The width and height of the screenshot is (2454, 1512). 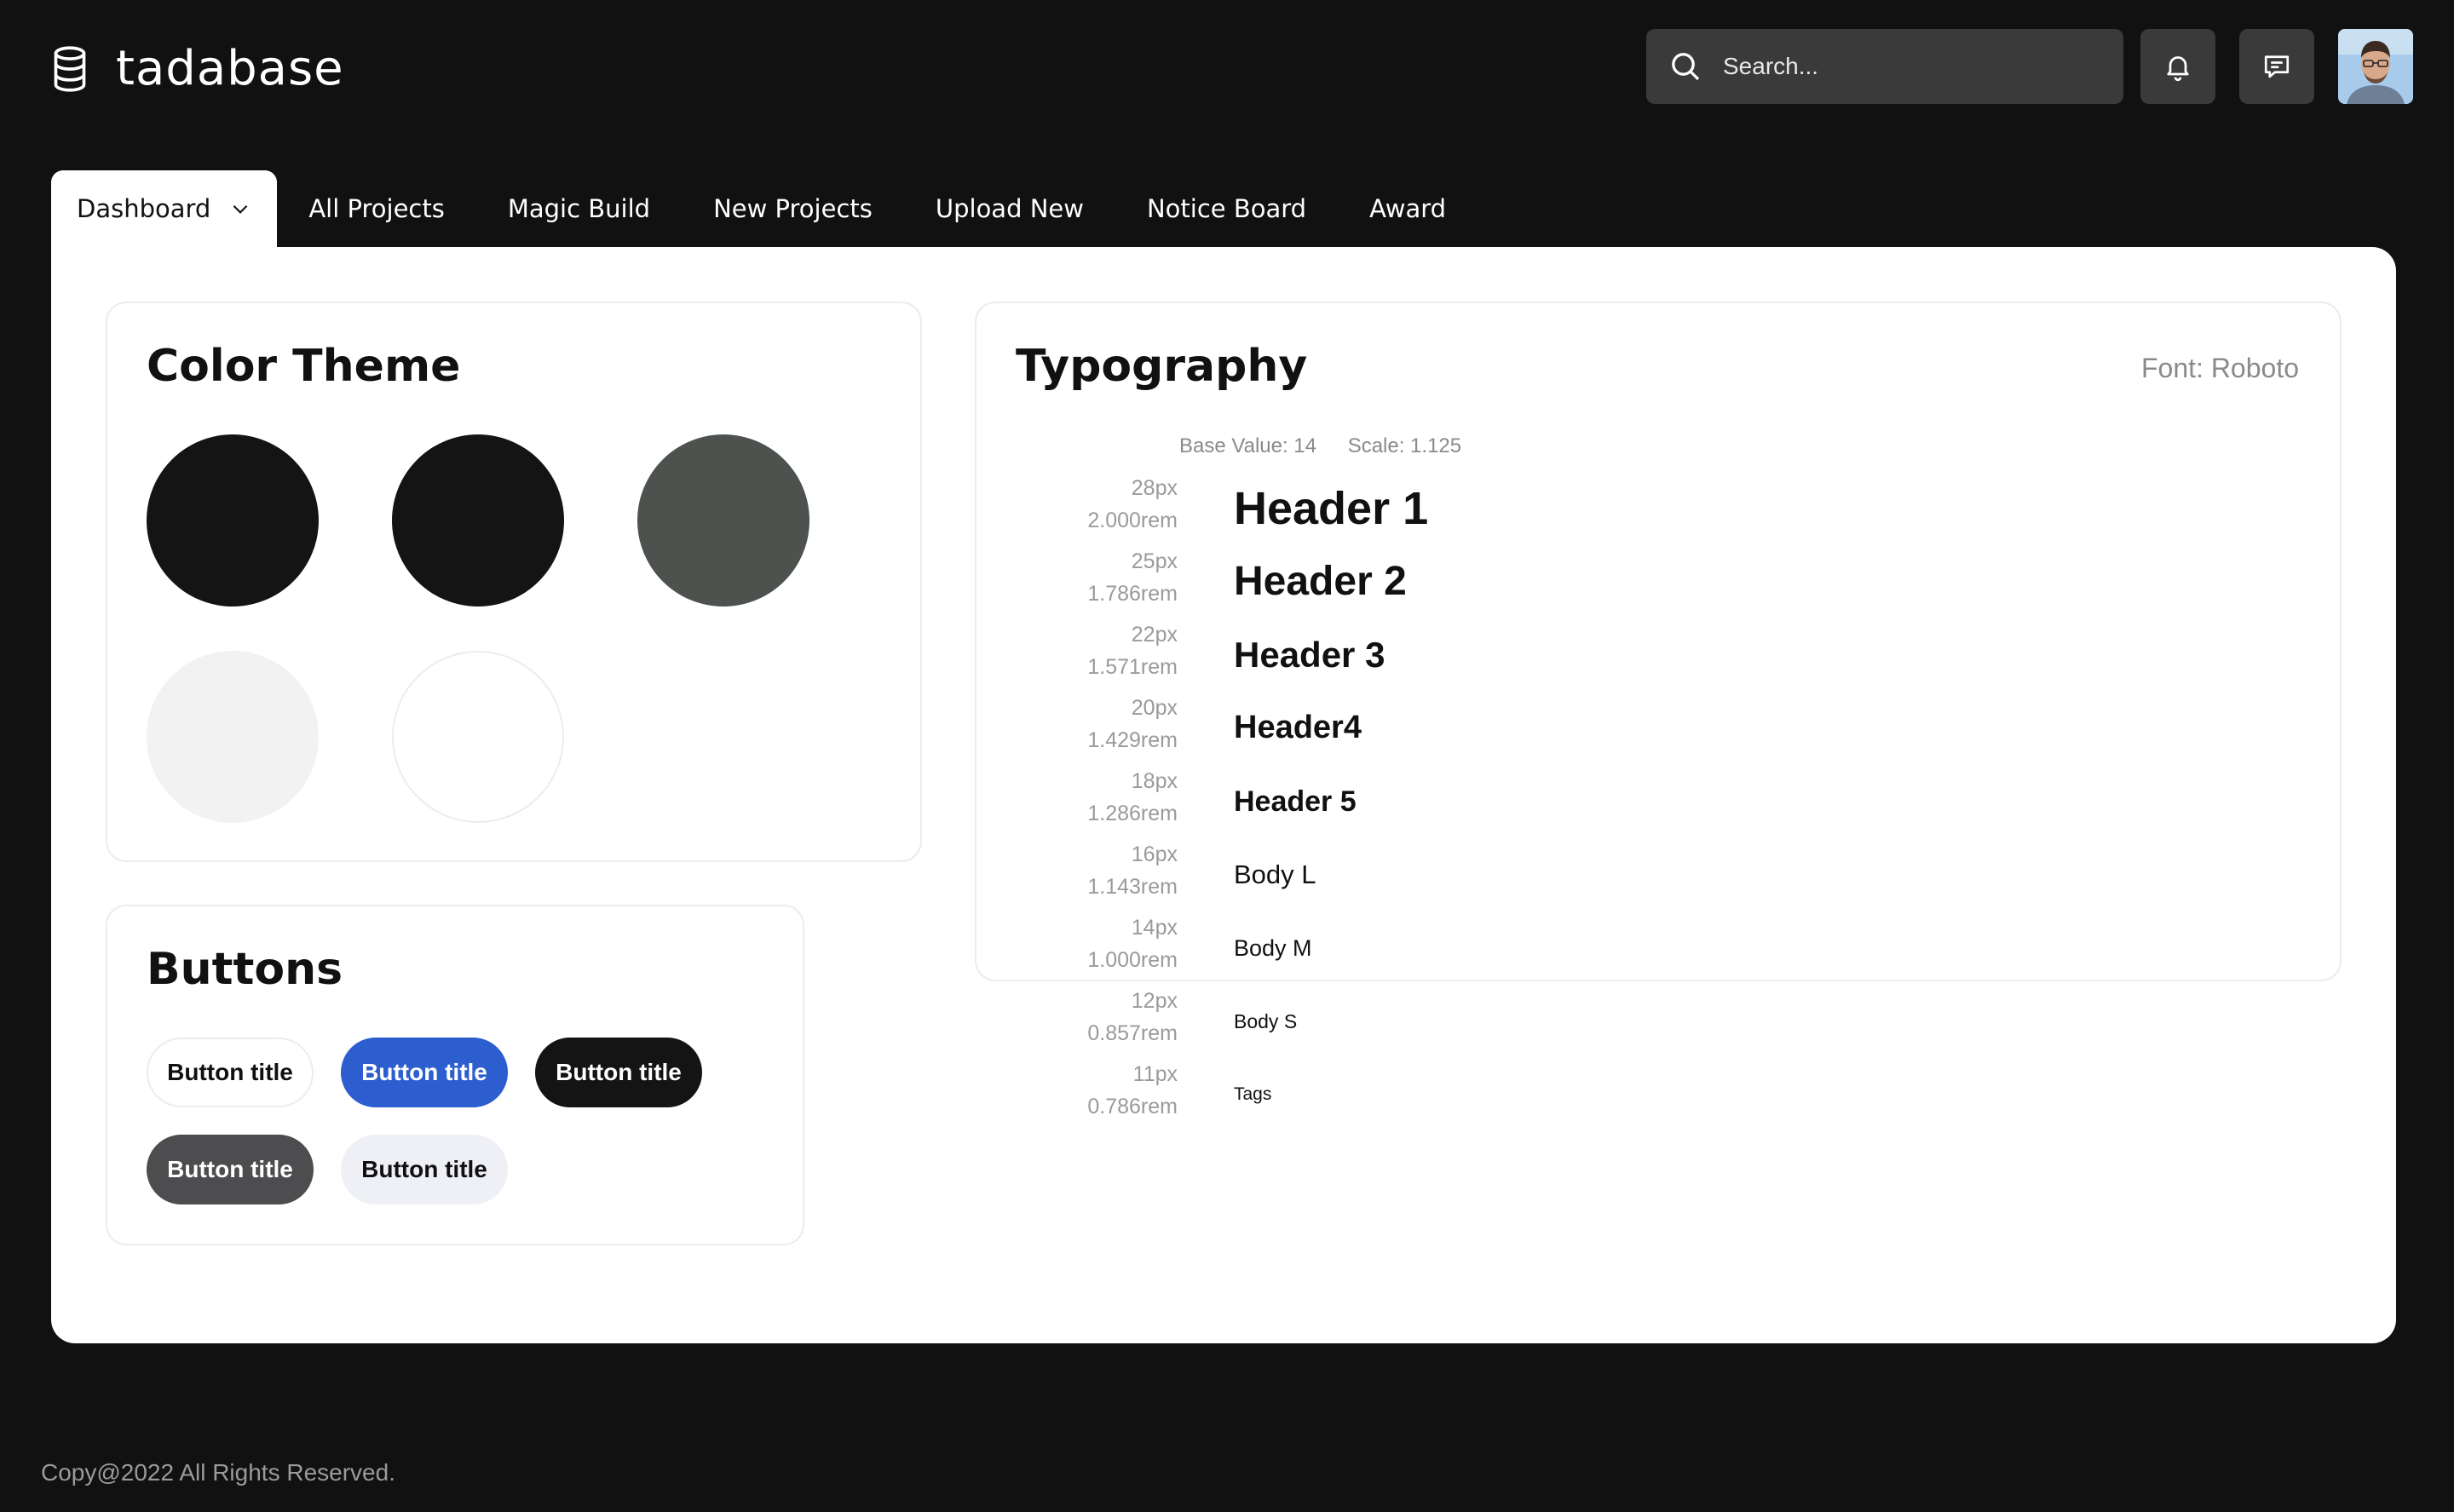 What do you see at coordinates (618, 1072) in the screenshot?
I see `sample-button-black: Button title` at bounding box center [618, 1072].